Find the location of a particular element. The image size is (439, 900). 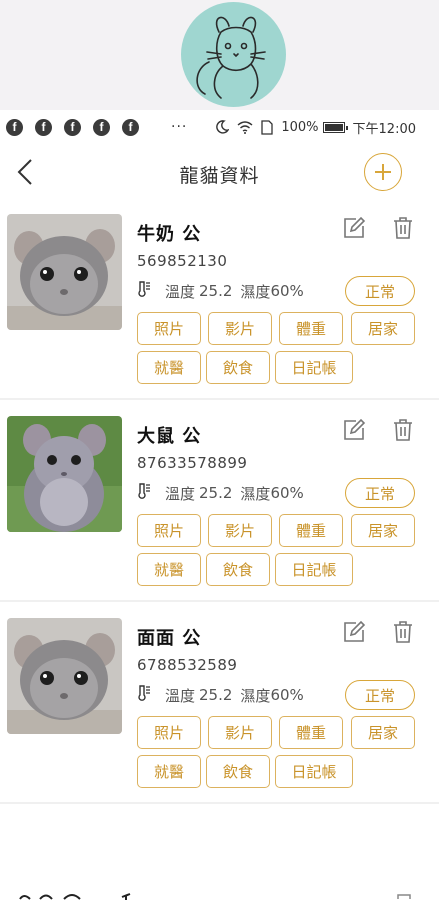

more-notifications-indicator: ··· is located at coordinates (179, 127).